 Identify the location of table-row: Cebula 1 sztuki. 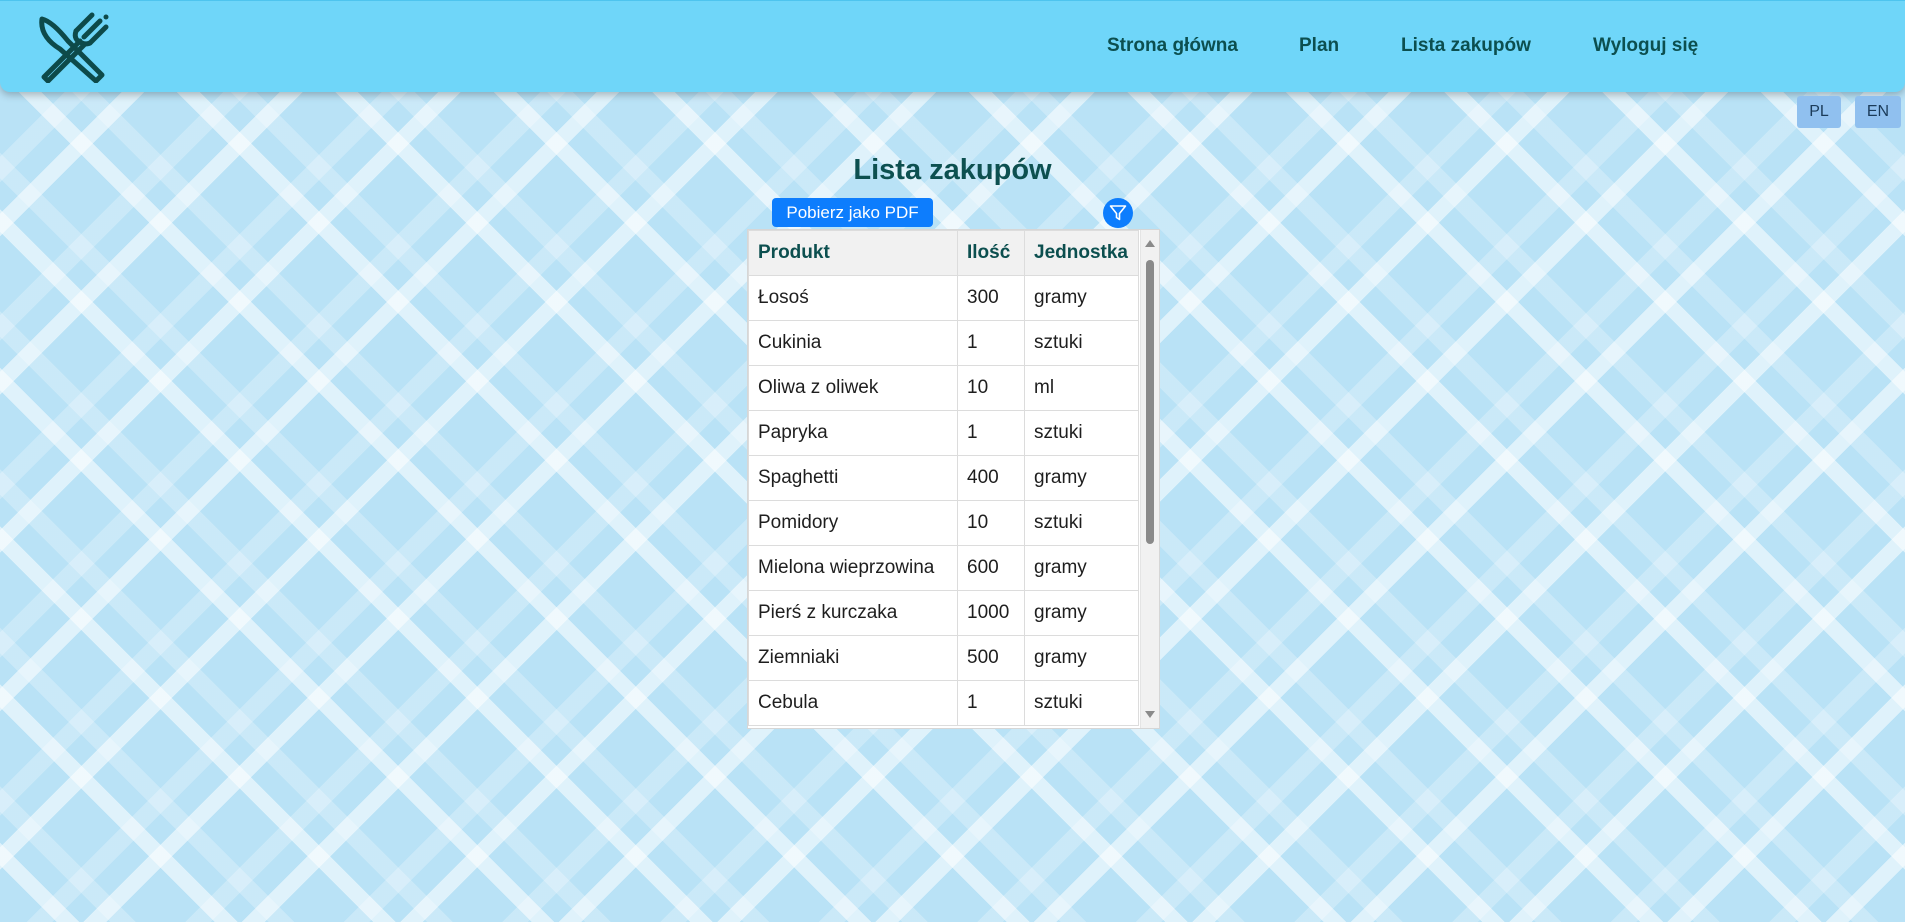
(943, 703).